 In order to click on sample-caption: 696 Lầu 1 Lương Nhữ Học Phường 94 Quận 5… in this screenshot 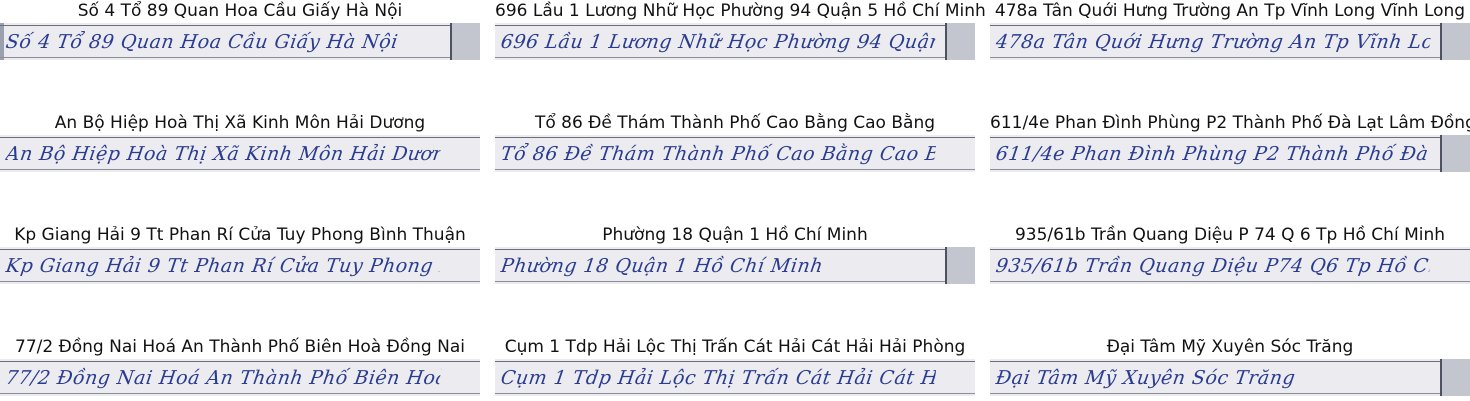, I will do `click(740, 11)`.